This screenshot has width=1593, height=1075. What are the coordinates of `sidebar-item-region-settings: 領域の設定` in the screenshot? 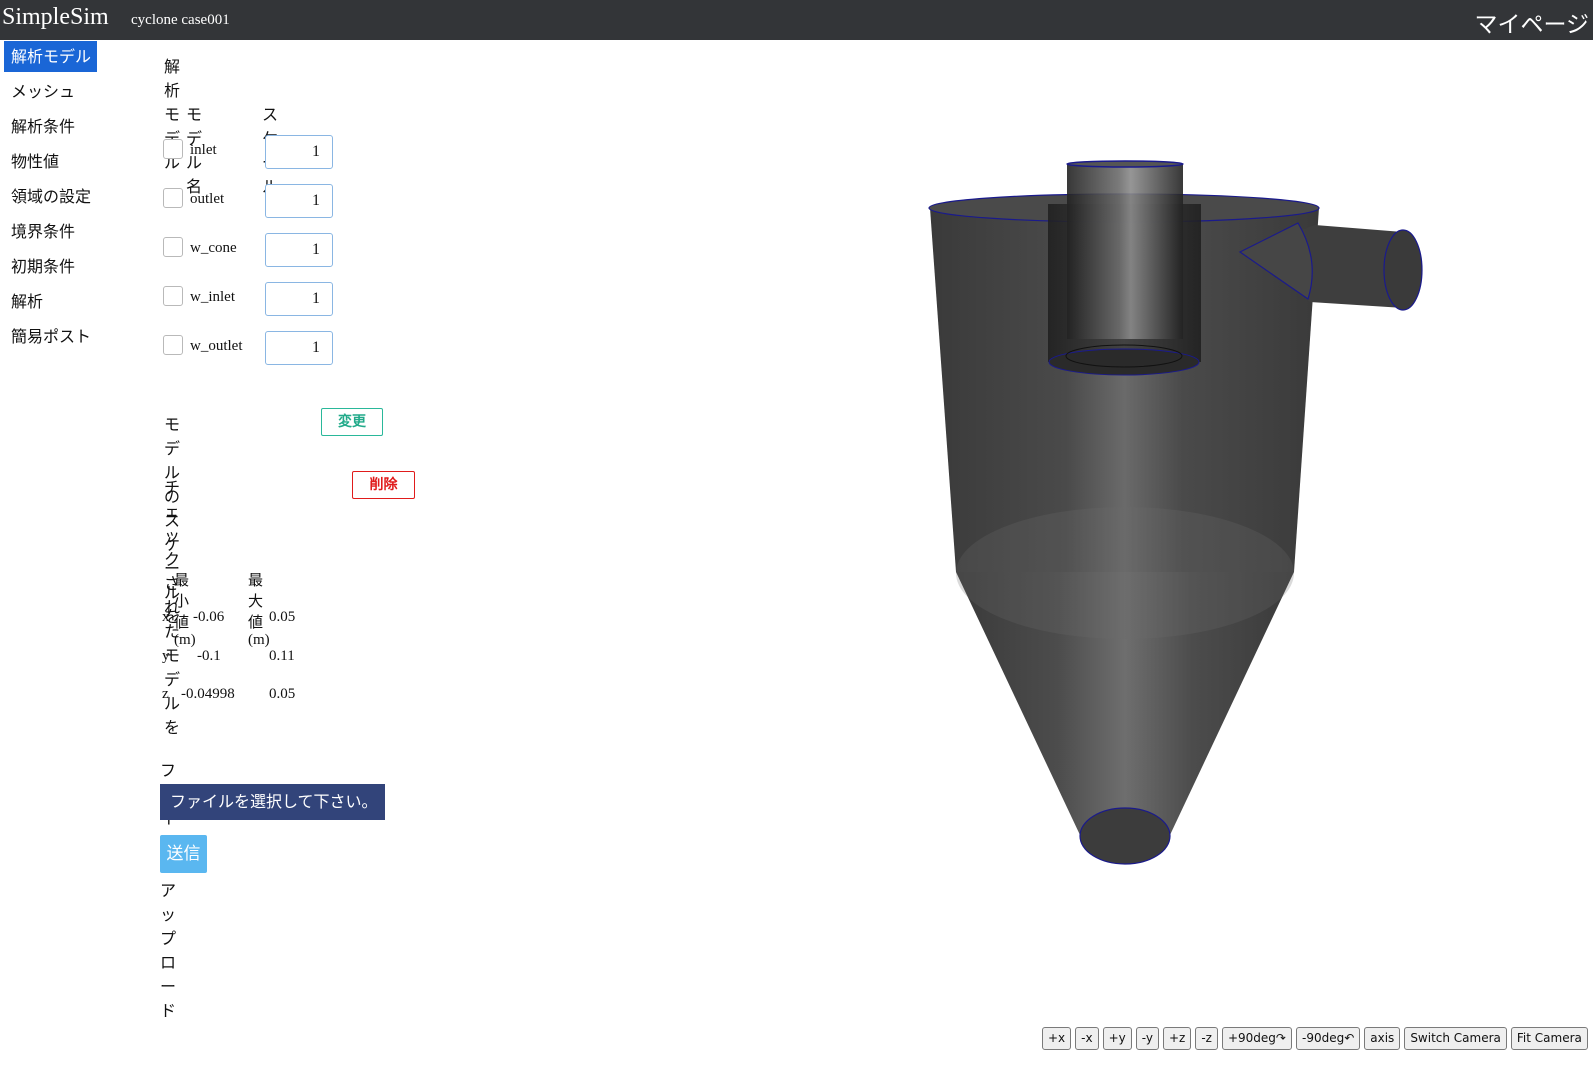 It's located at (69, 196).